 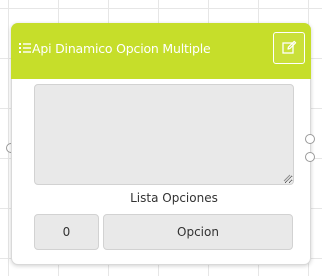 What do you see at coordinates (66, 232) in the screenshot?
I see `option-index-field: 0` at bounding box center [66, 232].